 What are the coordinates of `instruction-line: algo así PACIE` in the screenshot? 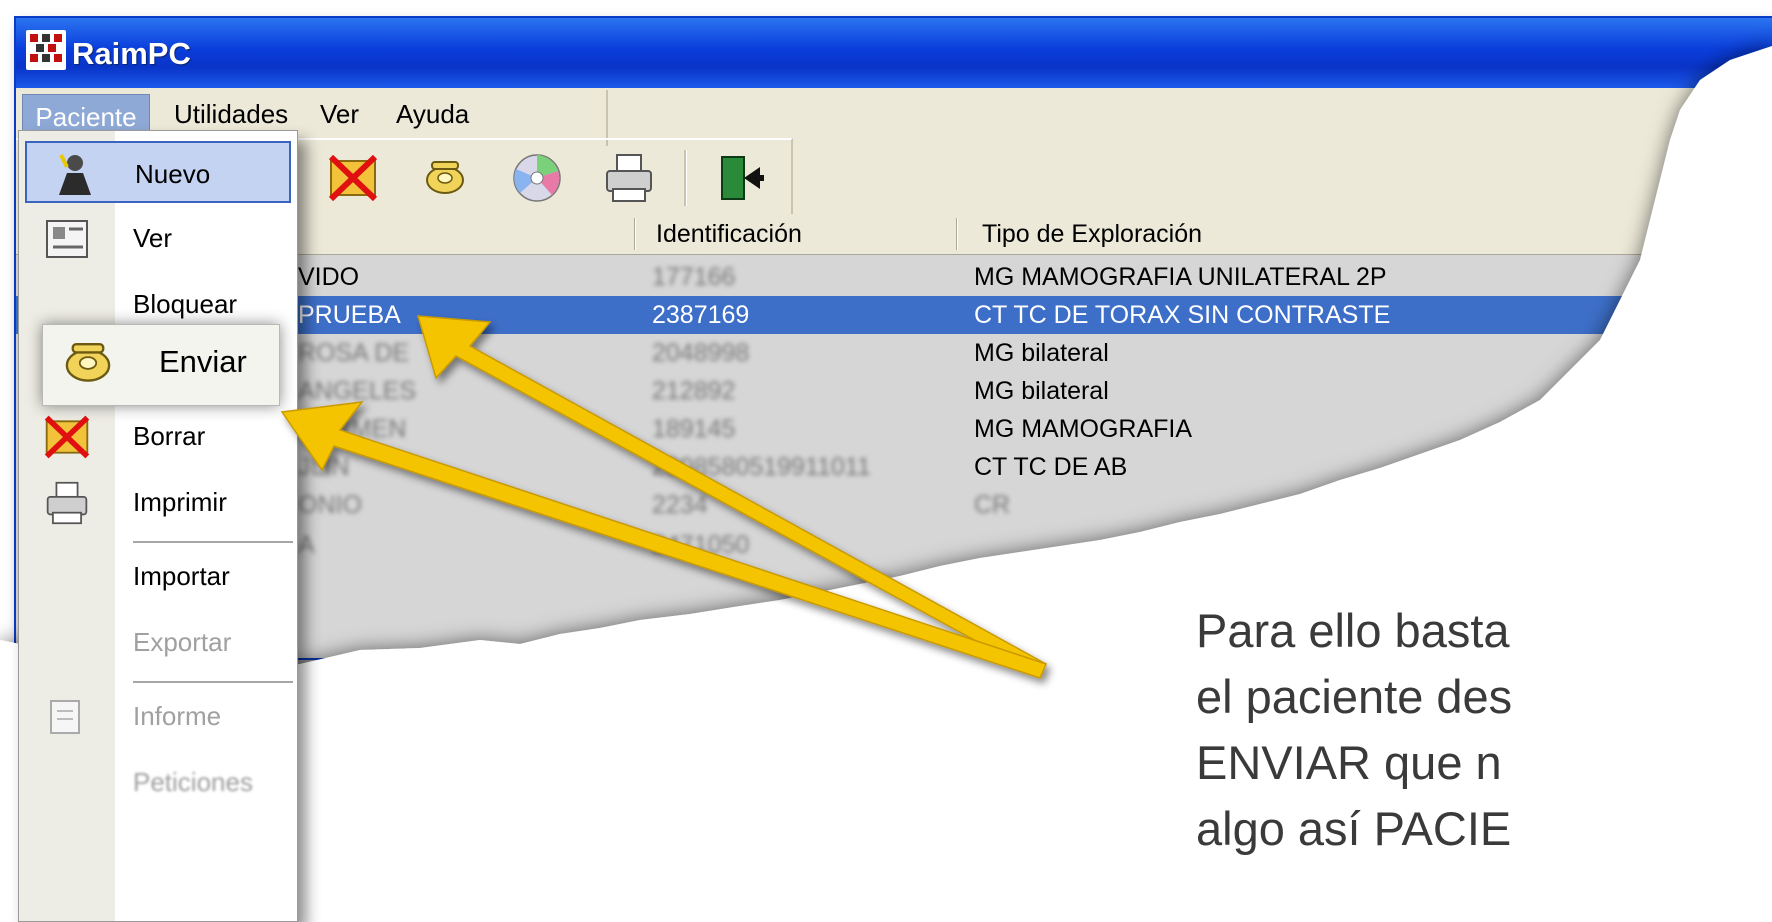 It's located at (1354, 828).